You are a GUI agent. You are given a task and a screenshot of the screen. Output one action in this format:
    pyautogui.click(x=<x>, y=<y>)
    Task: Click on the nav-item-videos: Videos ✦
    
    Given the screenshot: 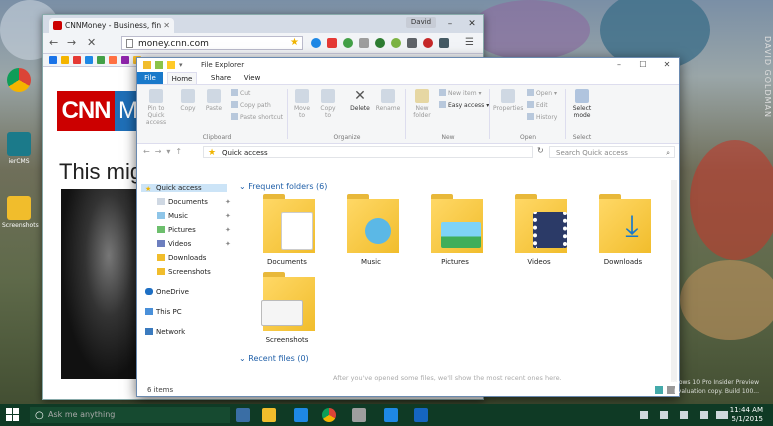 What is the action you would take?
    pyautogui.click(x=194, y=244)
    